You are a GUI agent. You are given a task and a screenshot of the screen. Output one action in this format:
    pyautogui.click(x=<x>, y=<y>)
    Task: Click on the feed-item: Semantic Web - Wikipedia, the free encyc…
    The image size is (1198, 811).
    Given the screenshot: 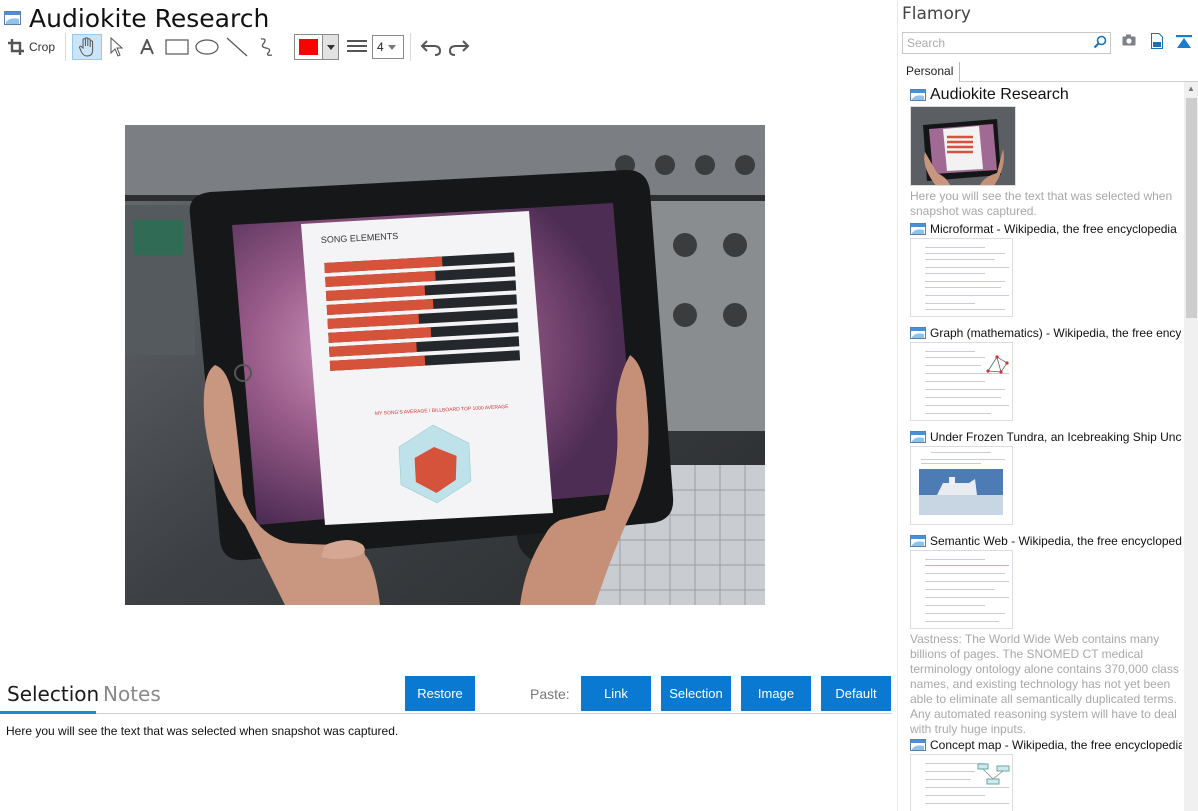 What is the action you would take?
    pyautogui.click(x=1046, y=635)
    